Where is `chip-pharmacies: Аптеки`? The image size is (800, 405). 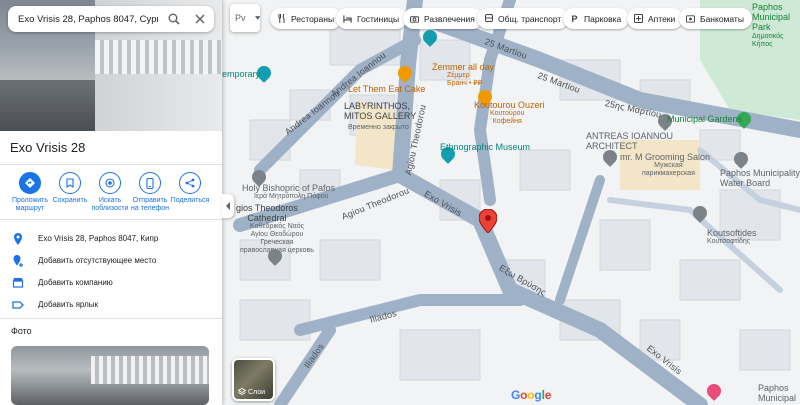 chip-pharmacies: Аптеки is located at coordinates (655, 18).